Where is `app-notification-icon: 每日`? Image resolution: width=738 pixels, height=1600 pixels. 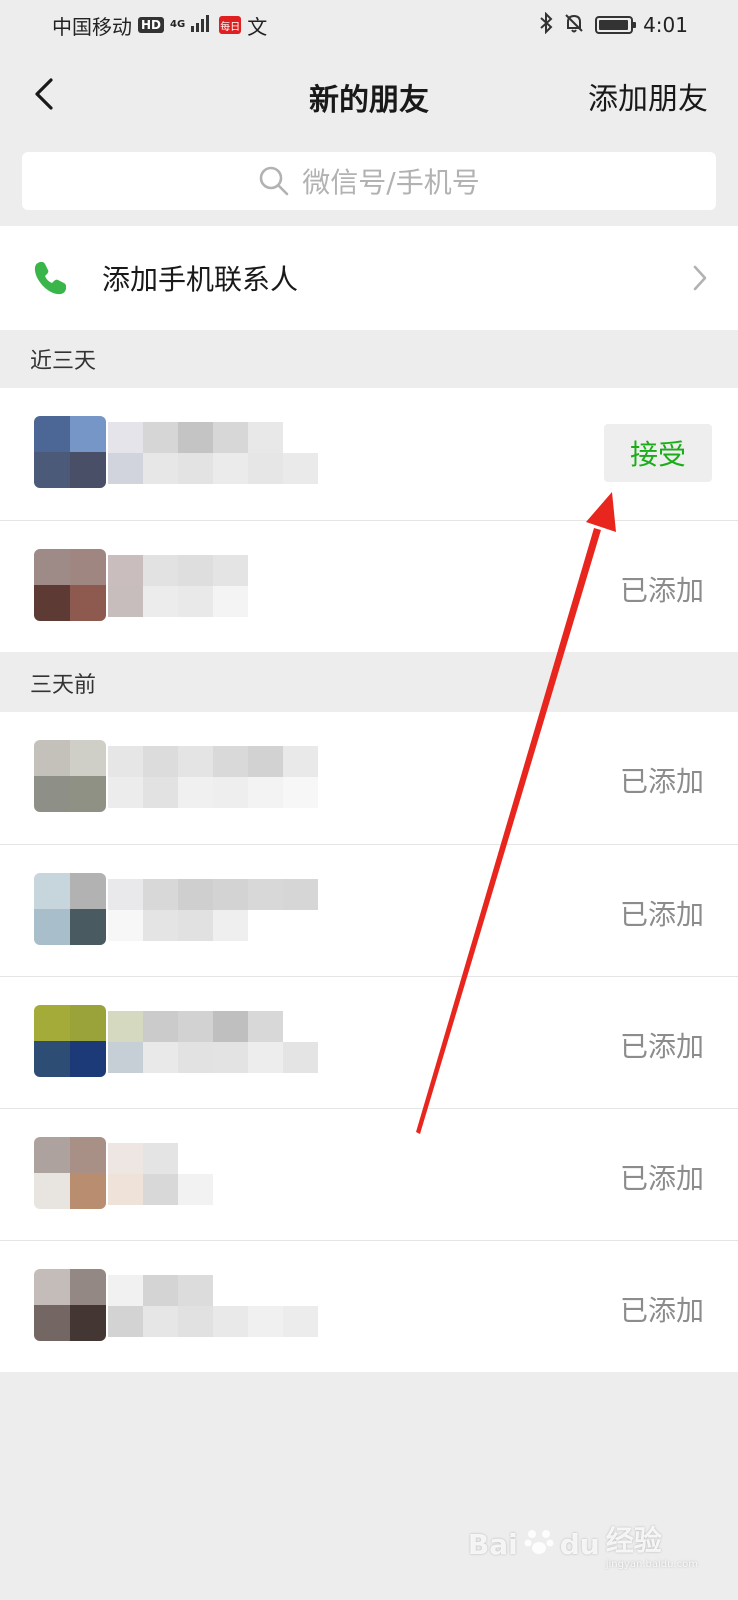 app-notification-icon: 每日 is located at coordinates (230, 25).